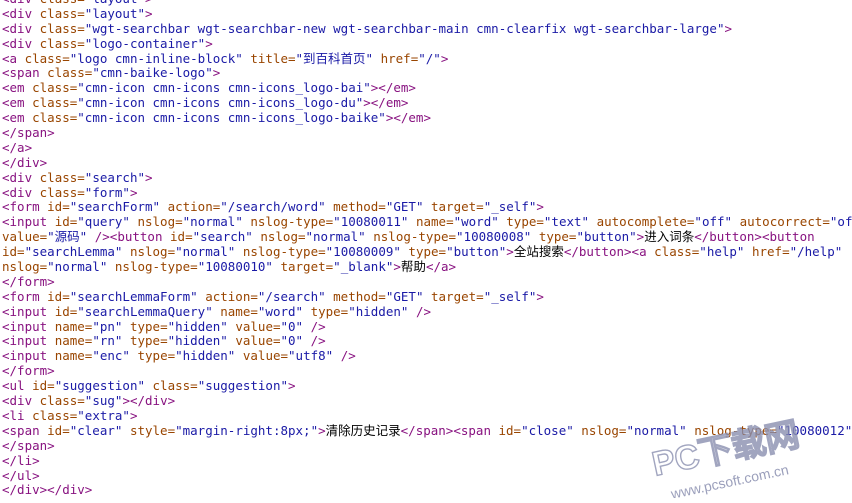  I want to click on source-token-tag: />, so click(344, 356).